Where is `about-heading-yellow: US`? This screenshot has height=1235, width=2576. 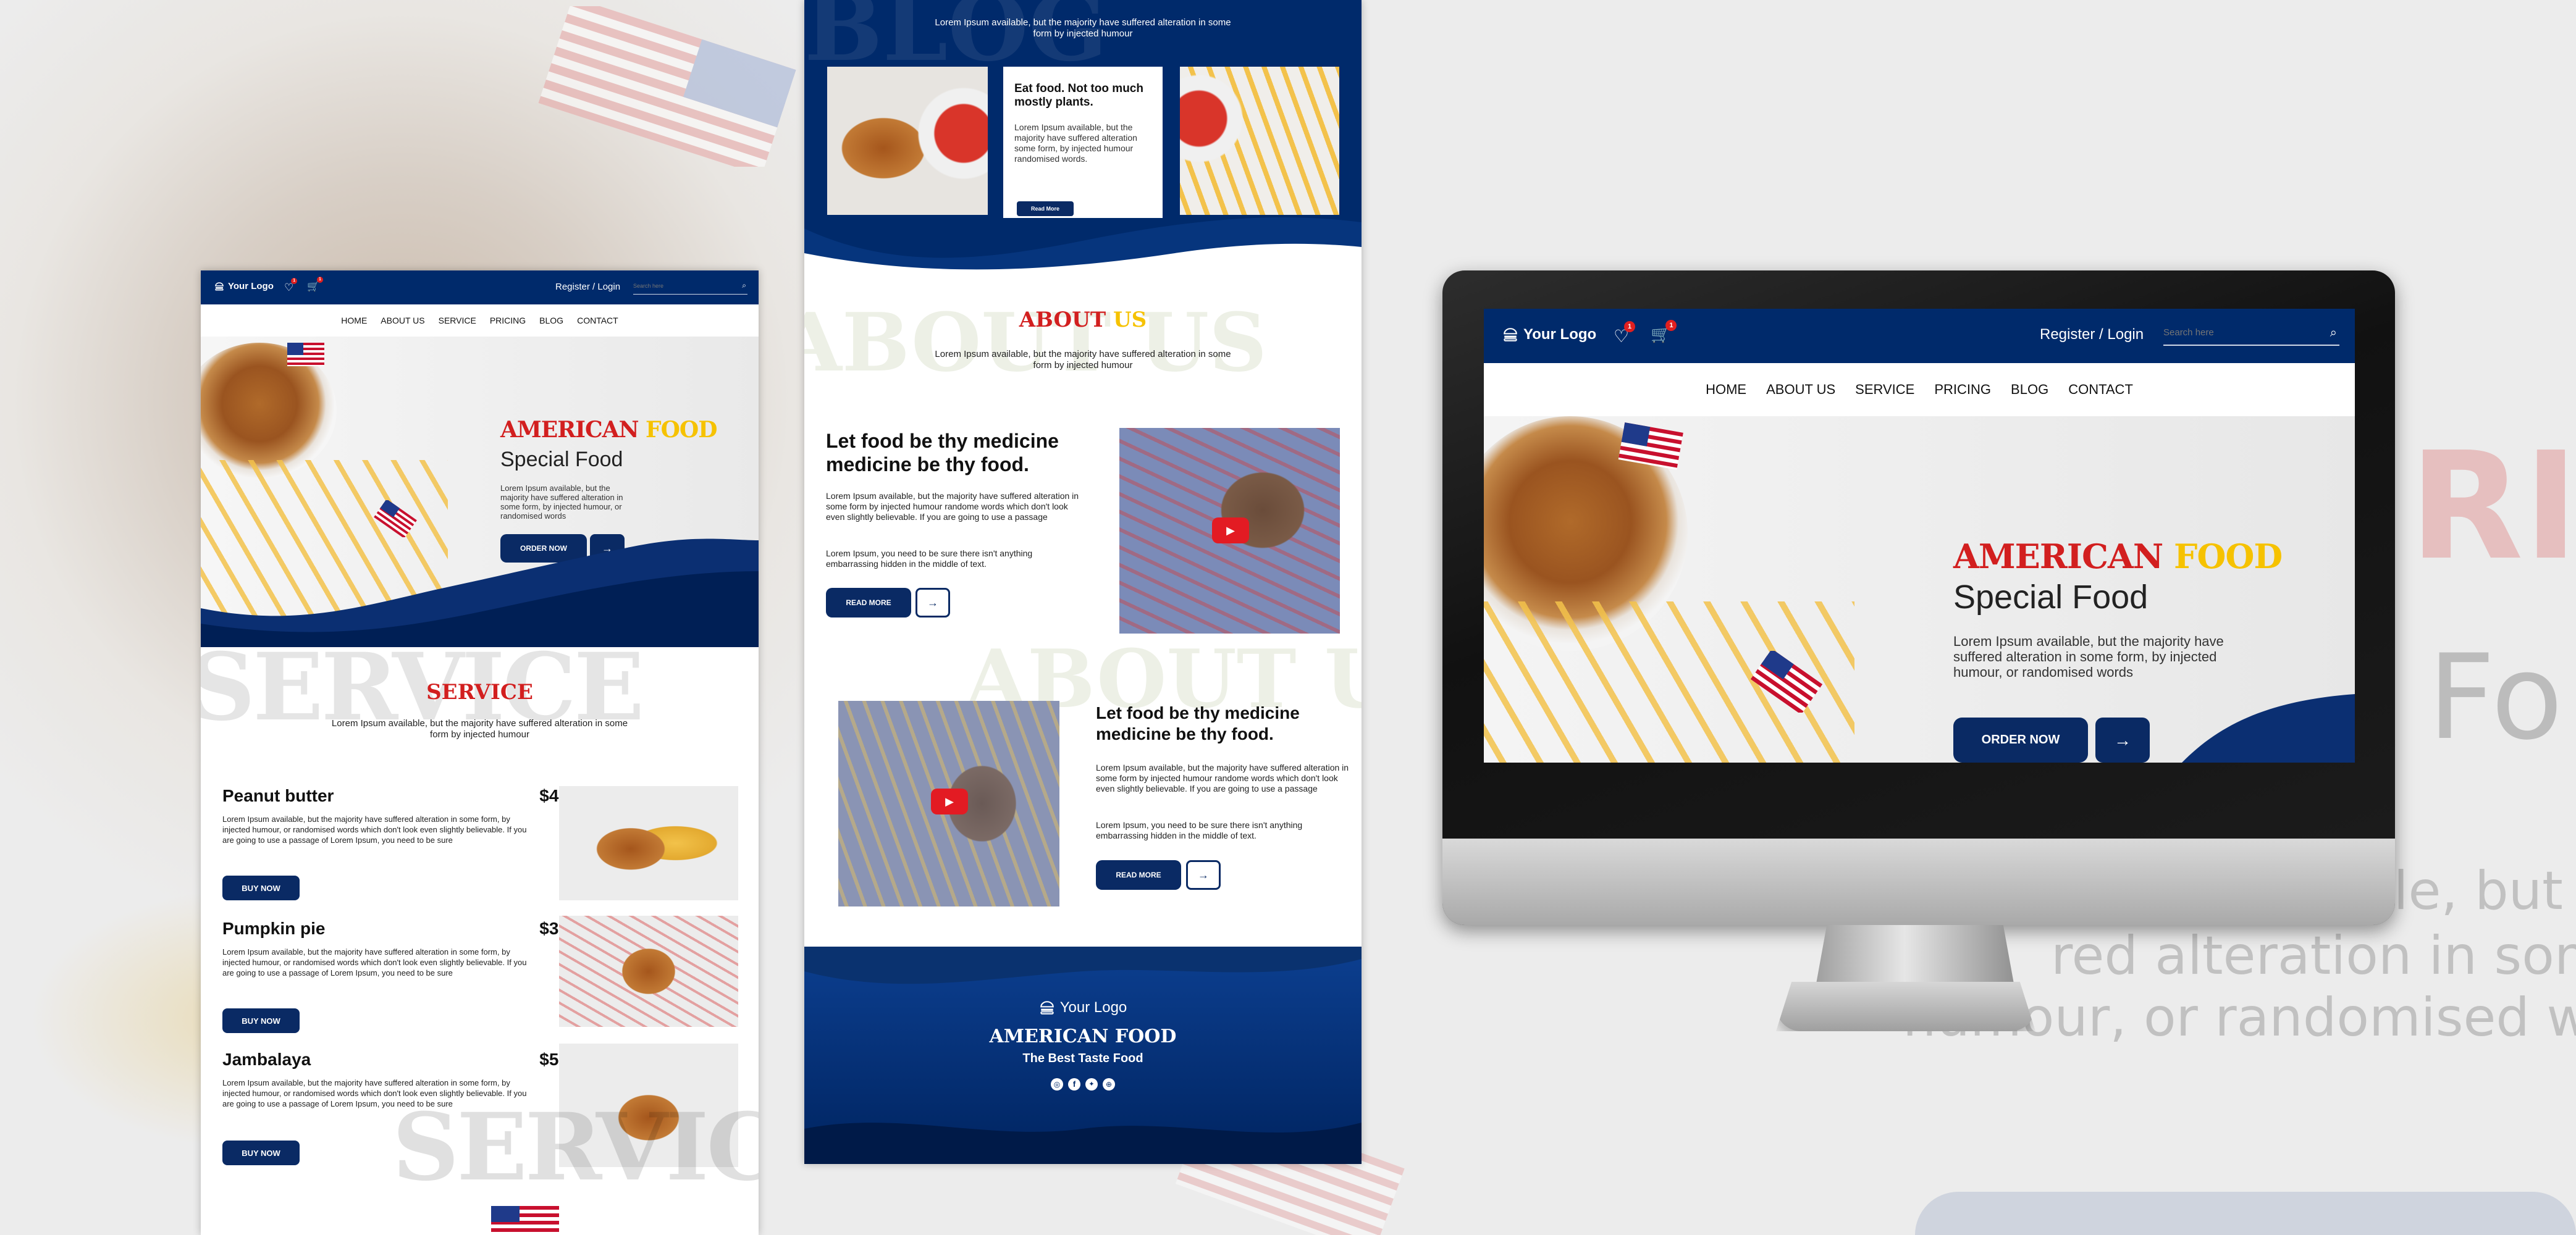
about-heading-yellow: US is located at coordinates (1130, 320).